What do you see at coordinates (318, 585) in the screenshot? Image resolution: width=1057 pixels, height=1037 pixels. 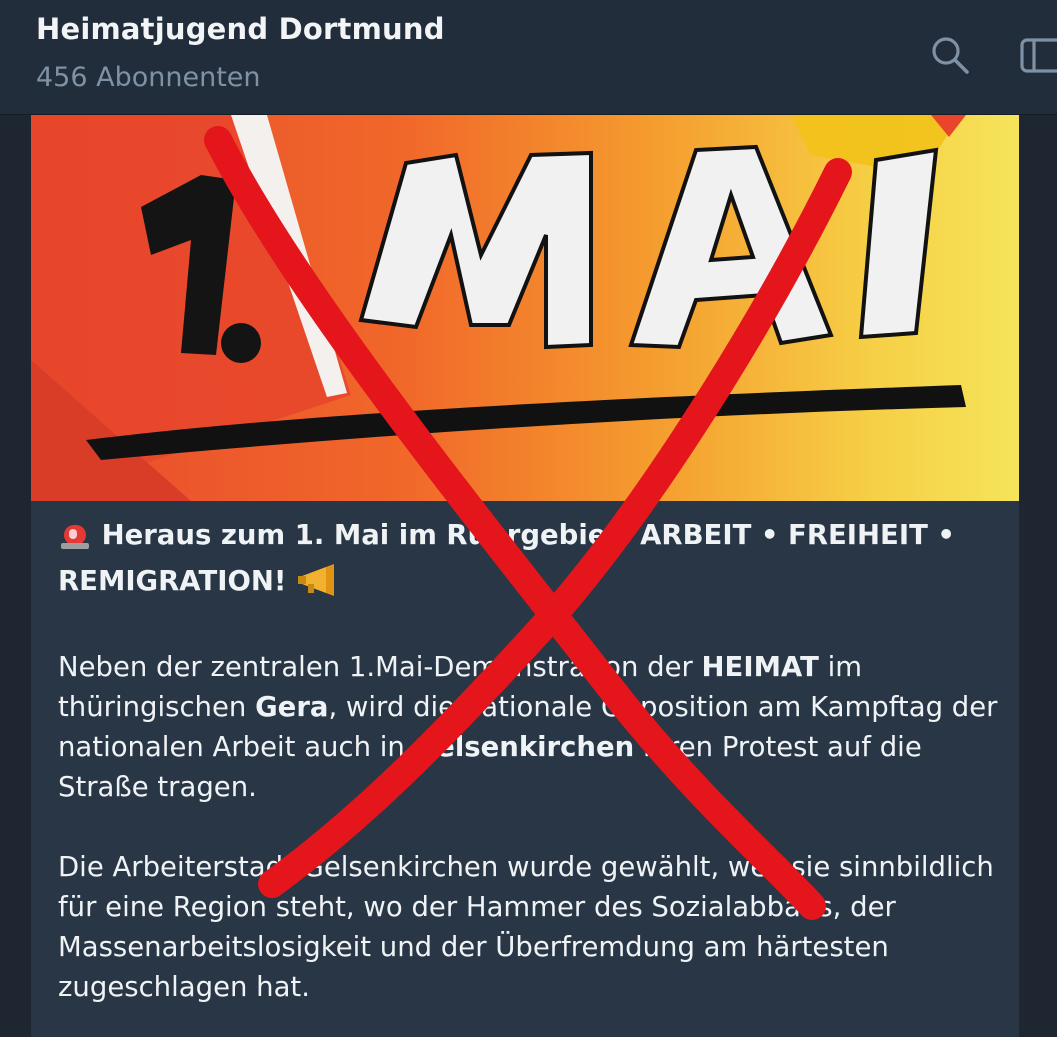 I see `megaphone-emoji` at bounding box center [318, 585].